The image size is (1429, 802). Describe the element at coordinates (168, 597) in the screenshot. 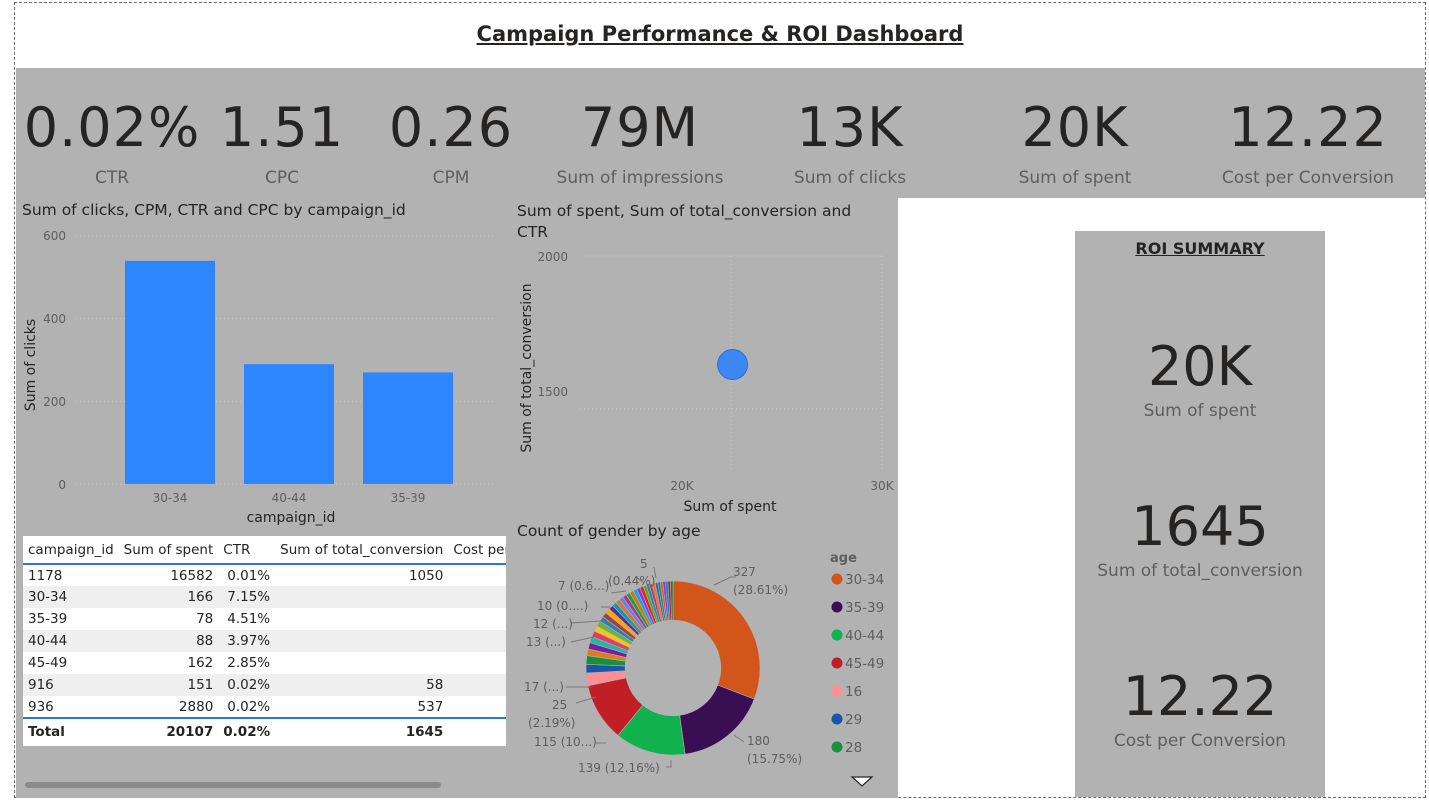

I see `cell-sum-spent: 166` at that location.